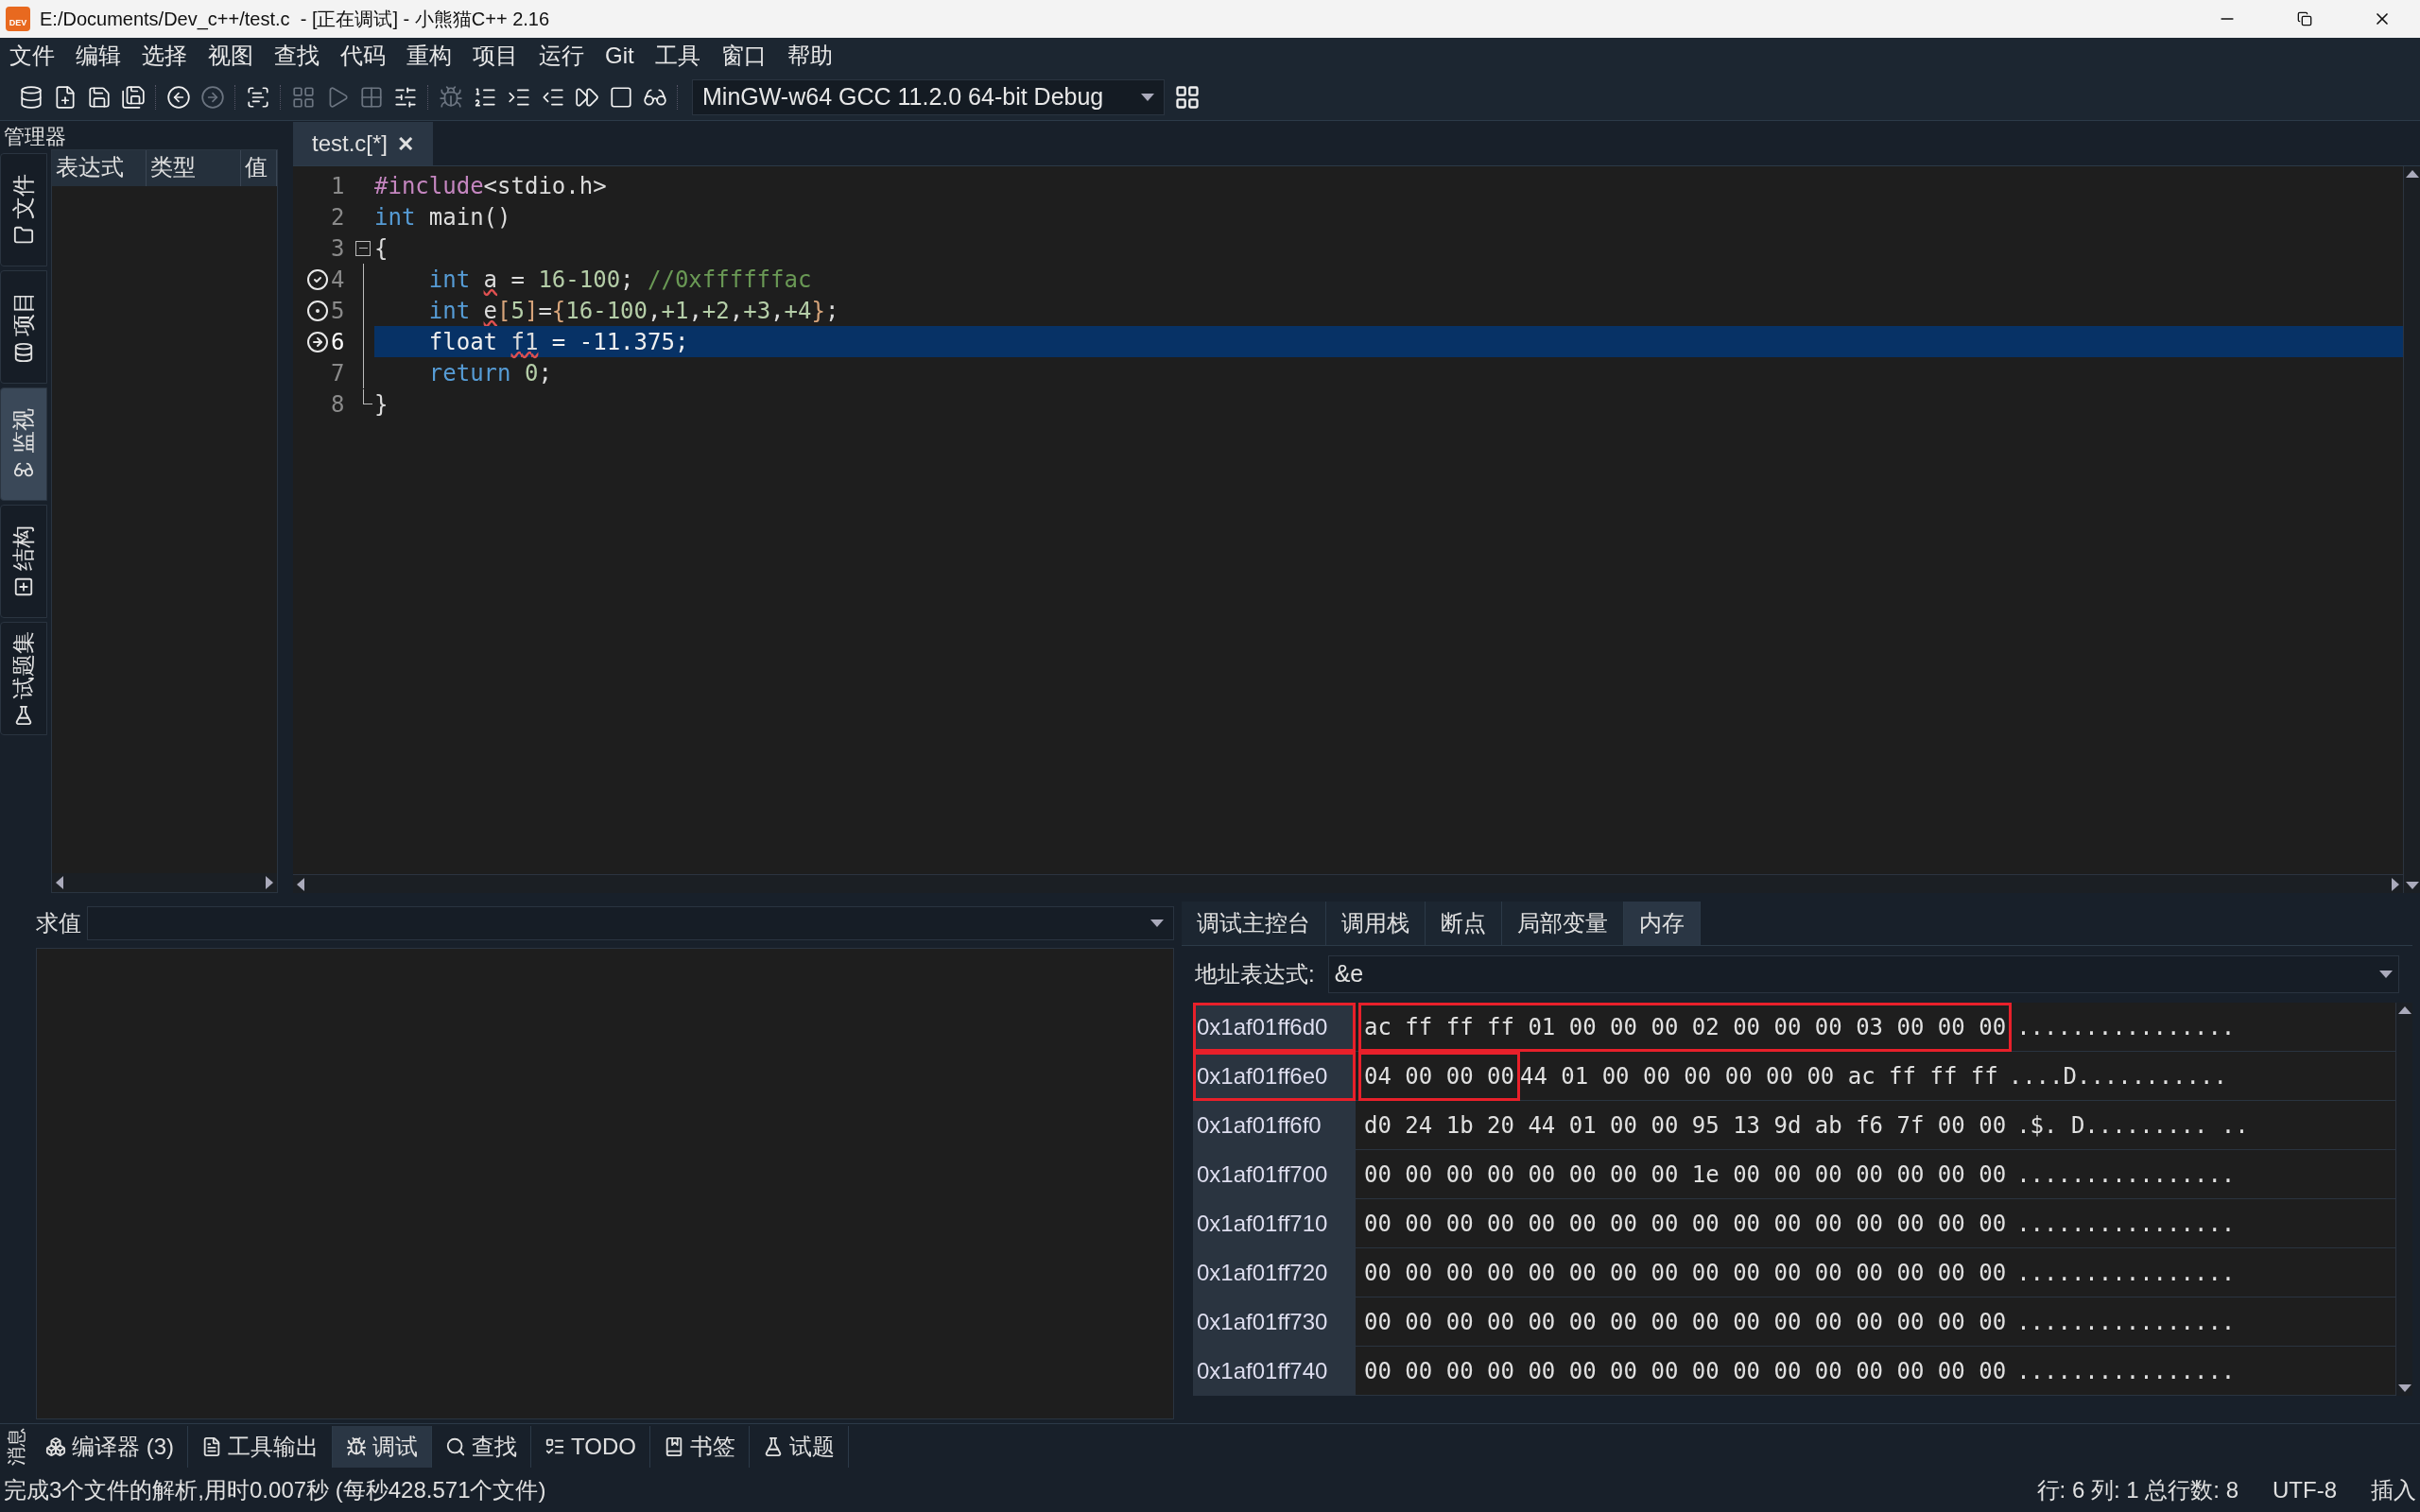  What do you see at coordinates (810, 56) in the screenshot?
I see `menu-item: 帮助` at bounding box center [810, 56].